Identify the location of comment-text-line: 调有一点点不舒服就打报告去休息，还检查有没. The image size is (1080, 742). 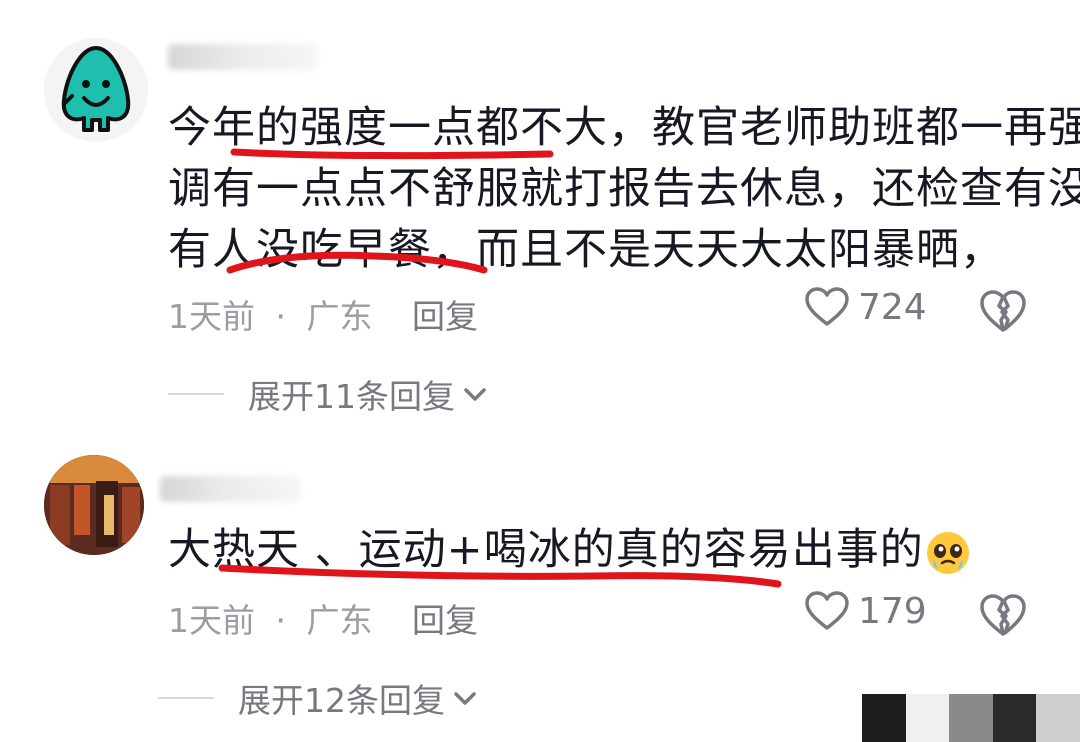
(624, 189).